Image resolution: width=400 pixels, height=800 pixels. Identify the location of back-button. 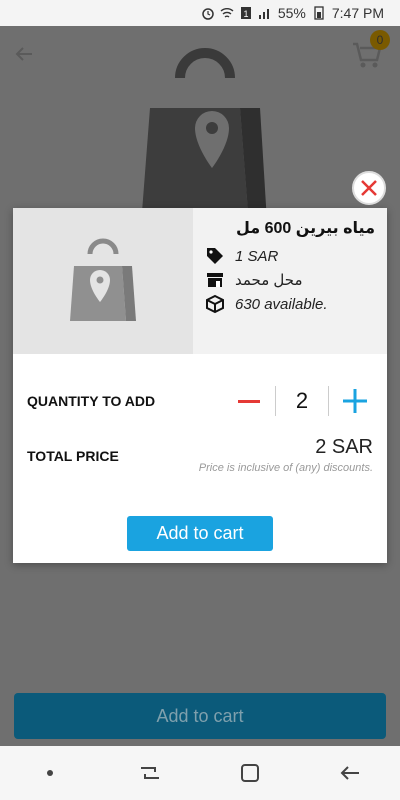
(350, 773).